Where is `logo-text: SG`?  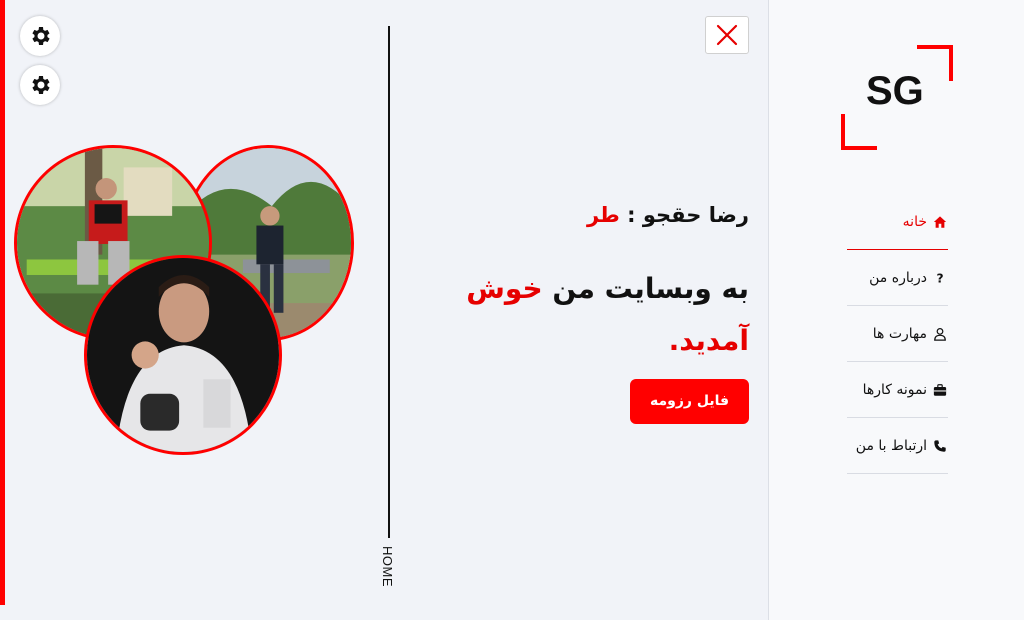
logo-text: SG is located at coordinates (895, 91).